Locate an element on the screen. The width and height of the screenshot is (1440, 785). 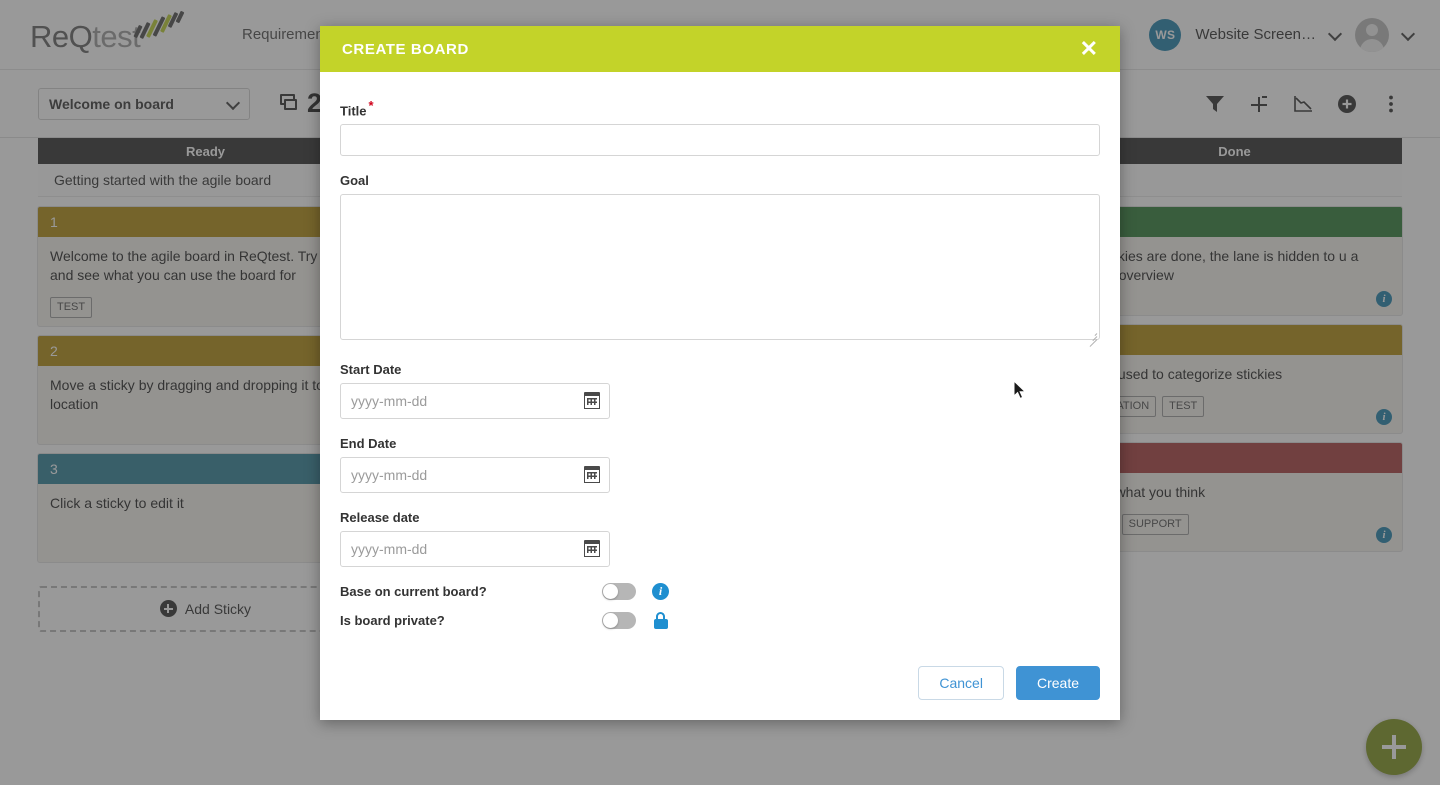
title-input is located at coordinates (720, 140).